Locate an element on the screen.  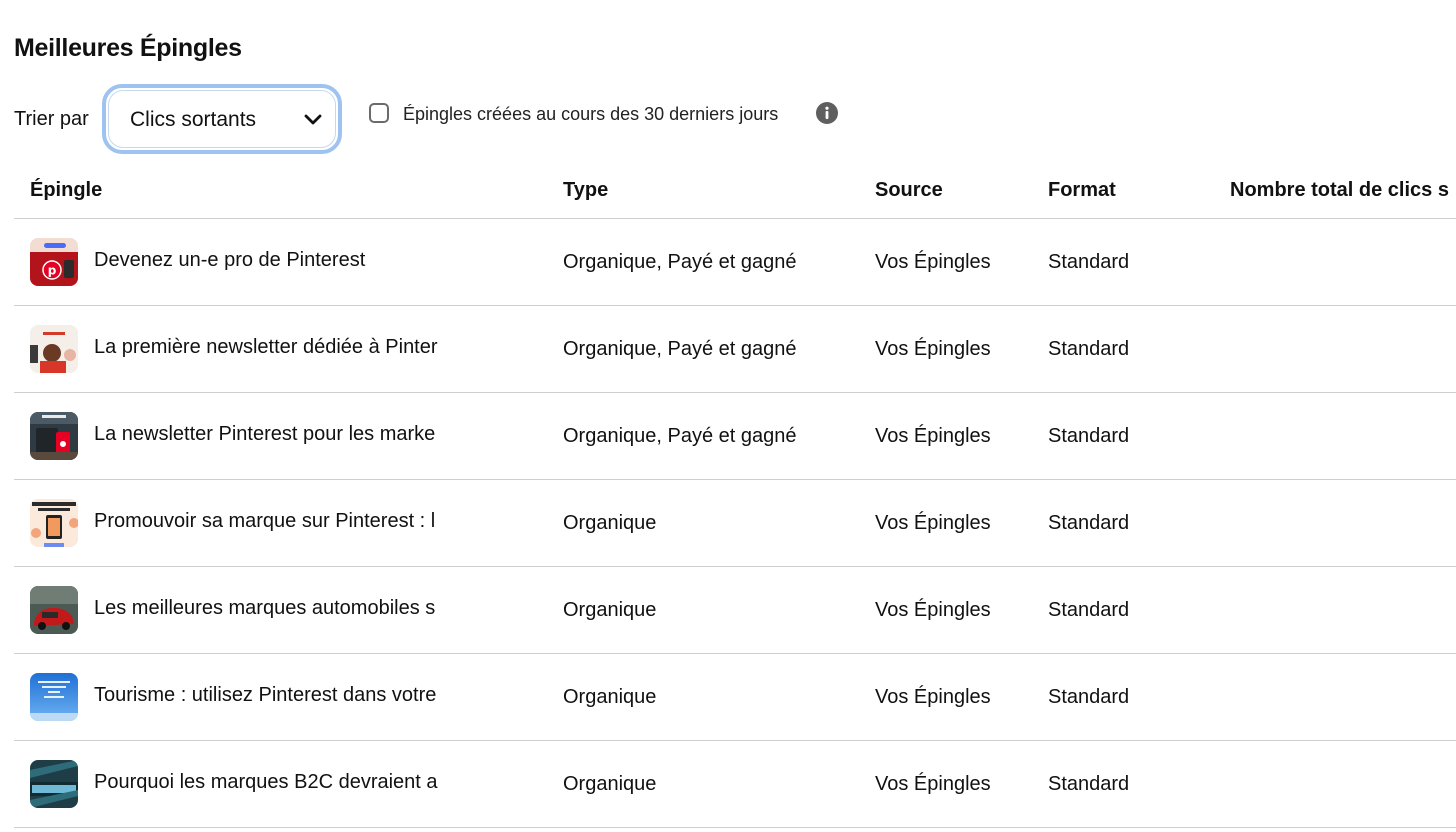
pin-title: Devenez un-e pro de Pinterest is located at coordinates (279, 260).